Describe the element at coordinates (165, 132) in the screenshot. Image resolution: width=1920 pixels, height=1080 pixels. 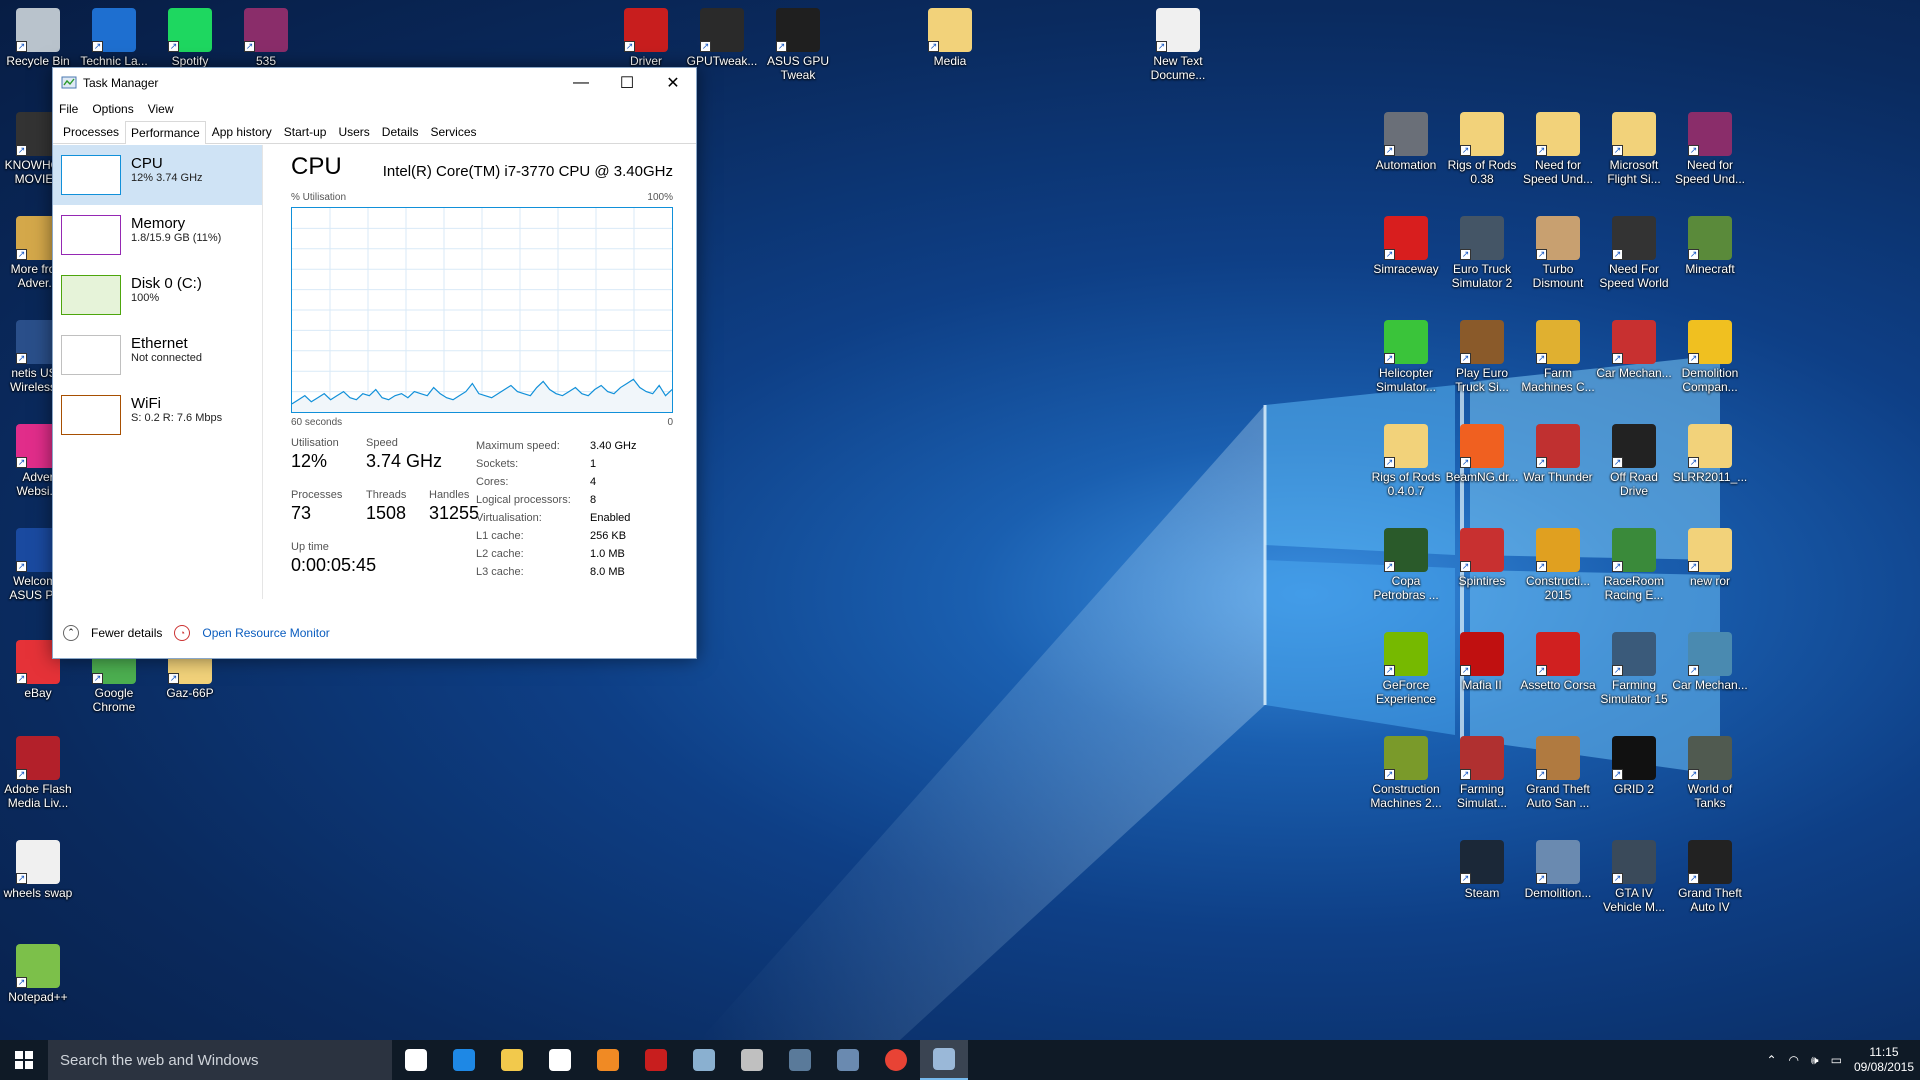
I see `tab-performance: Performance` at that location.